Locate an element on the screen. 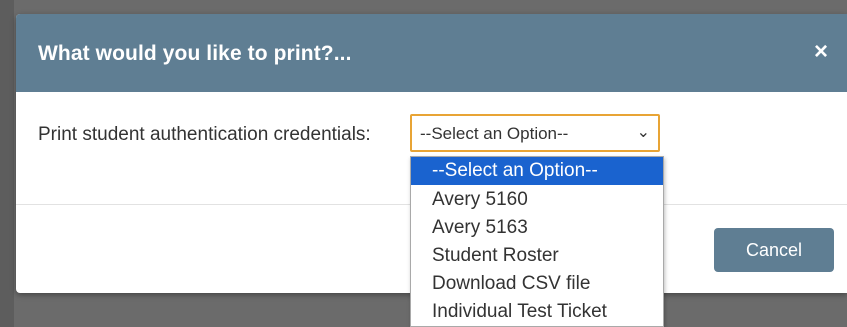 This screenshot has height=327, width=847. modal-backdrop is located at coordinates (7, 163).